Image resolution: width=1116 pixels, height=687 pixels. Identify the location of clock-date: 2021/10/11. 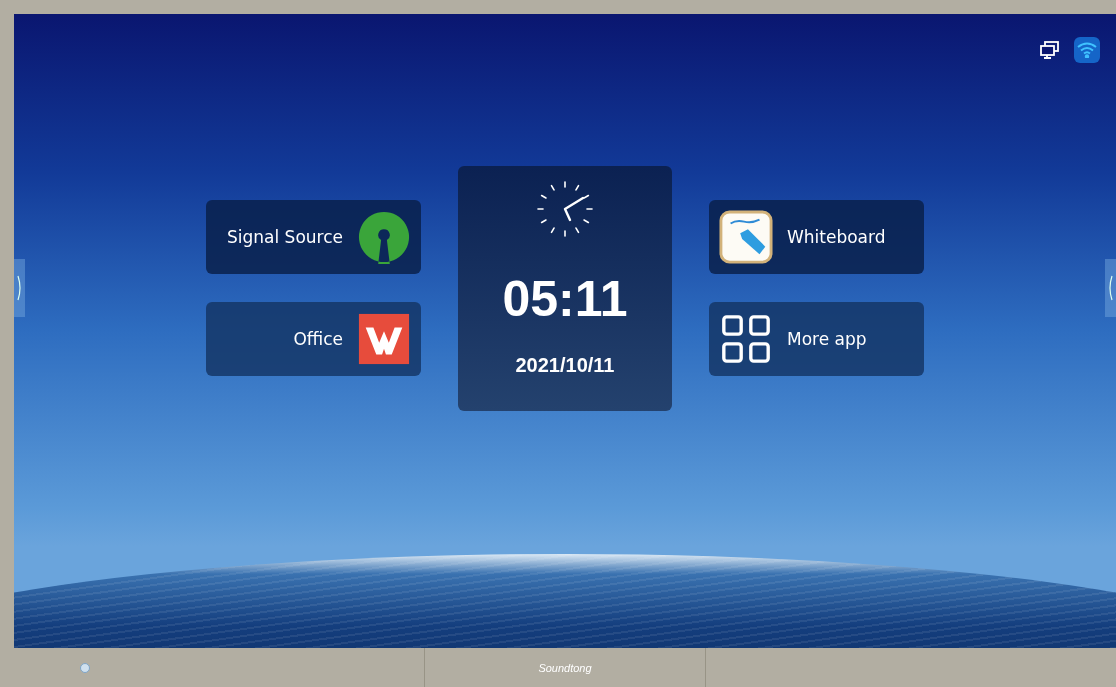
(565, 365).